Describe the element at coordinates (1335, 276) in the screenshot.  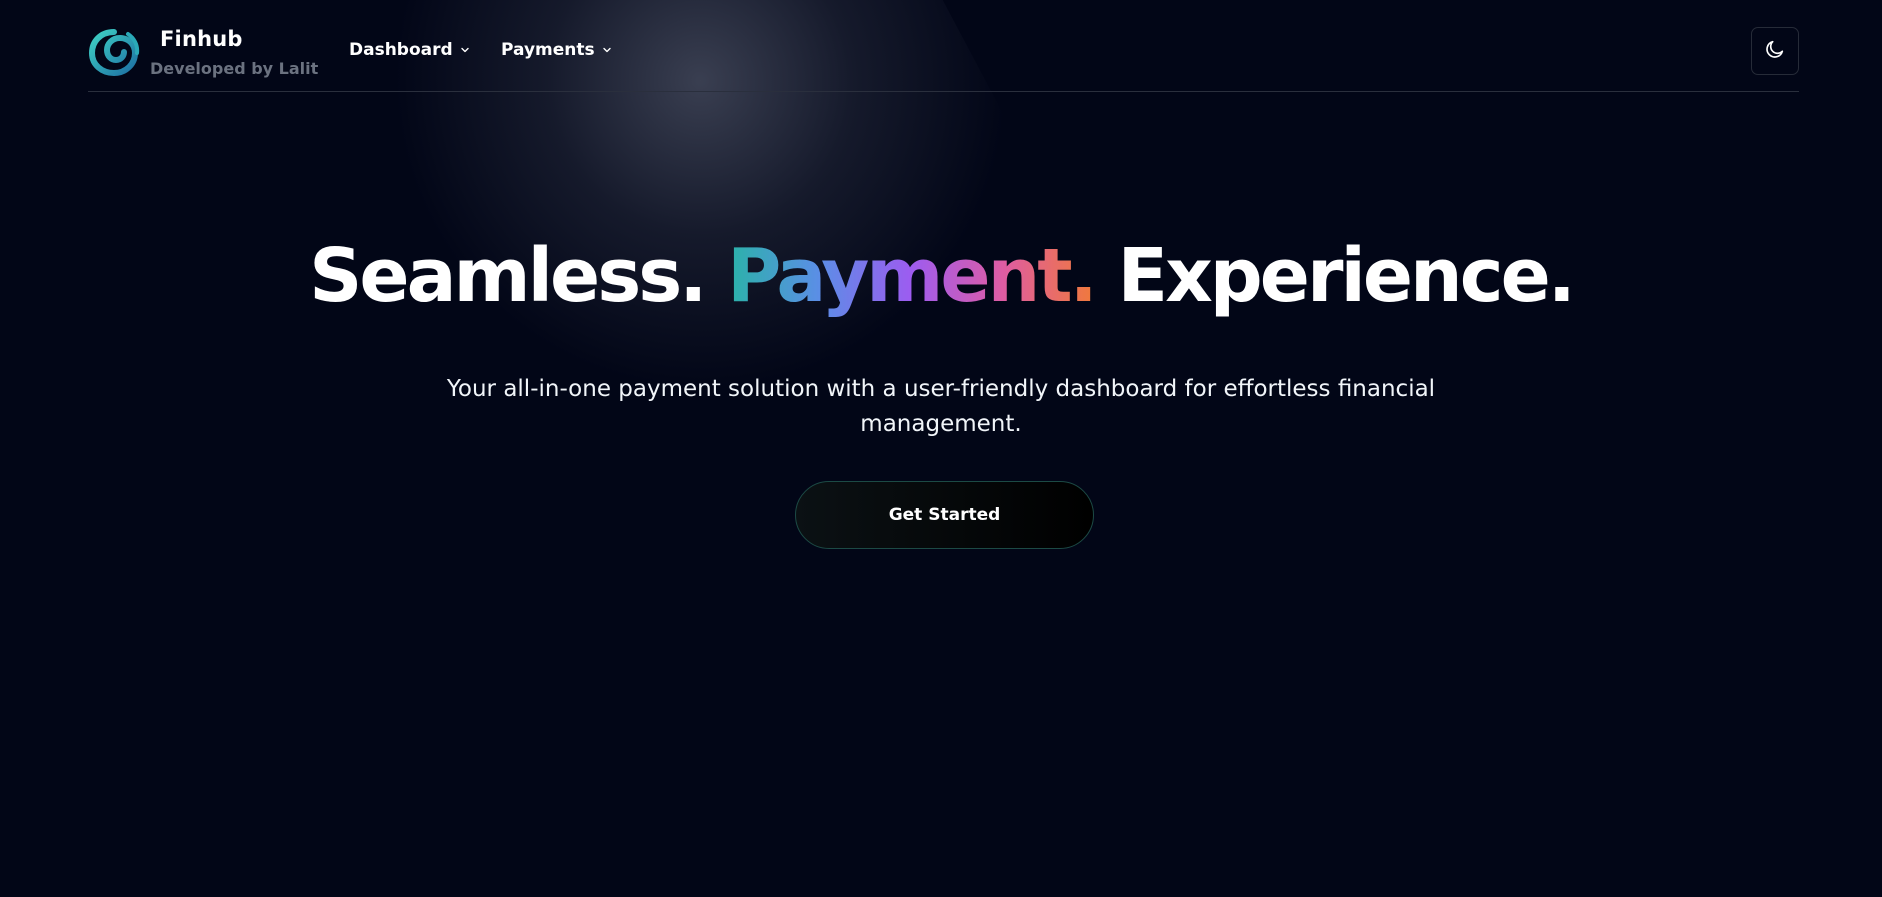
I see `hero-title-part3: Experience.` at that location.